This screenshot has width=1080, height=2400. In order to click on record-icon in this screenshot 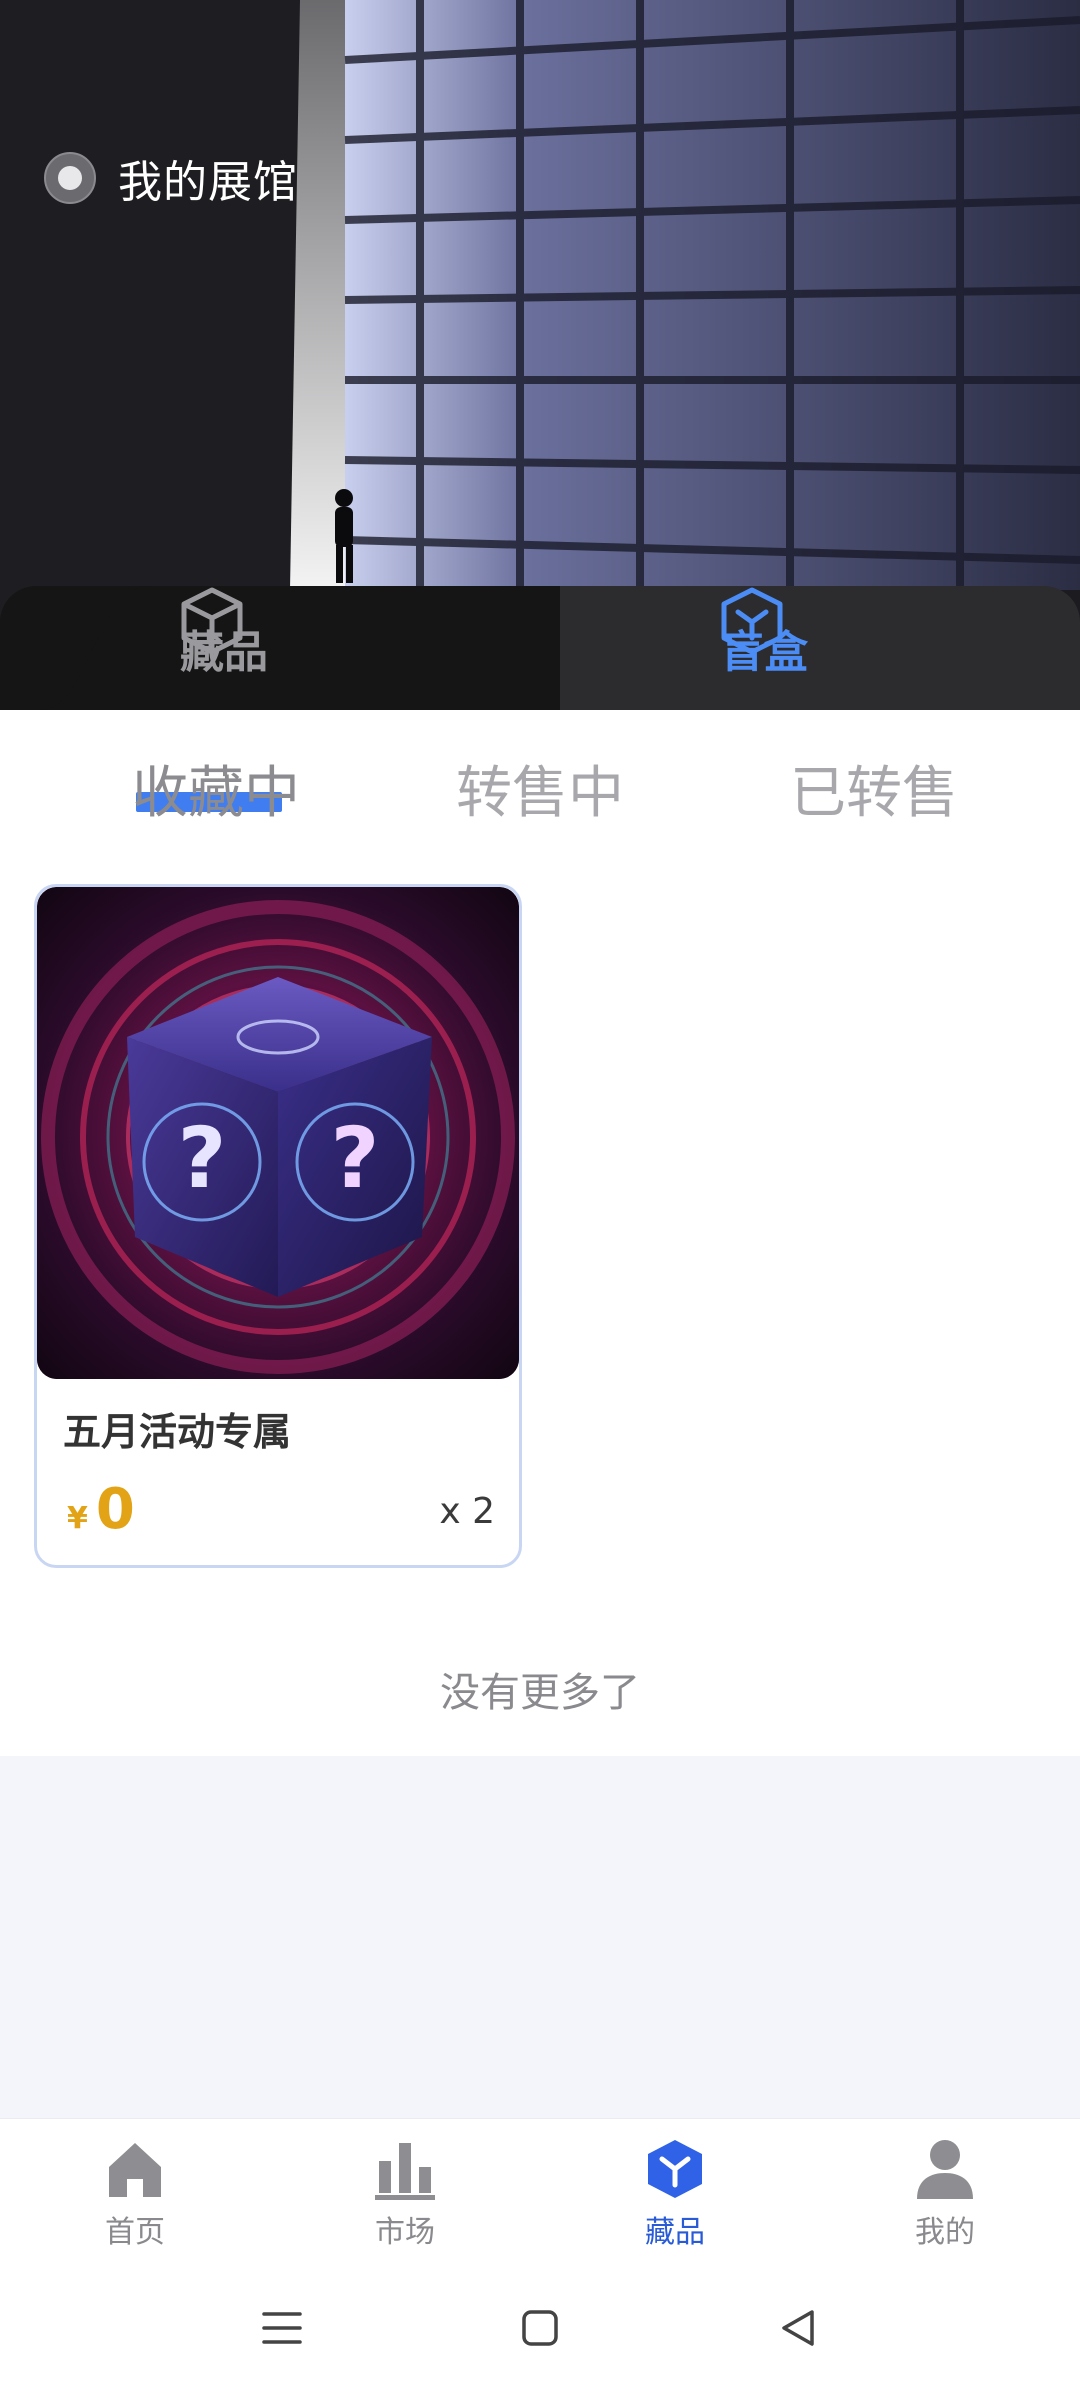, I will do `click(70, 178)`.